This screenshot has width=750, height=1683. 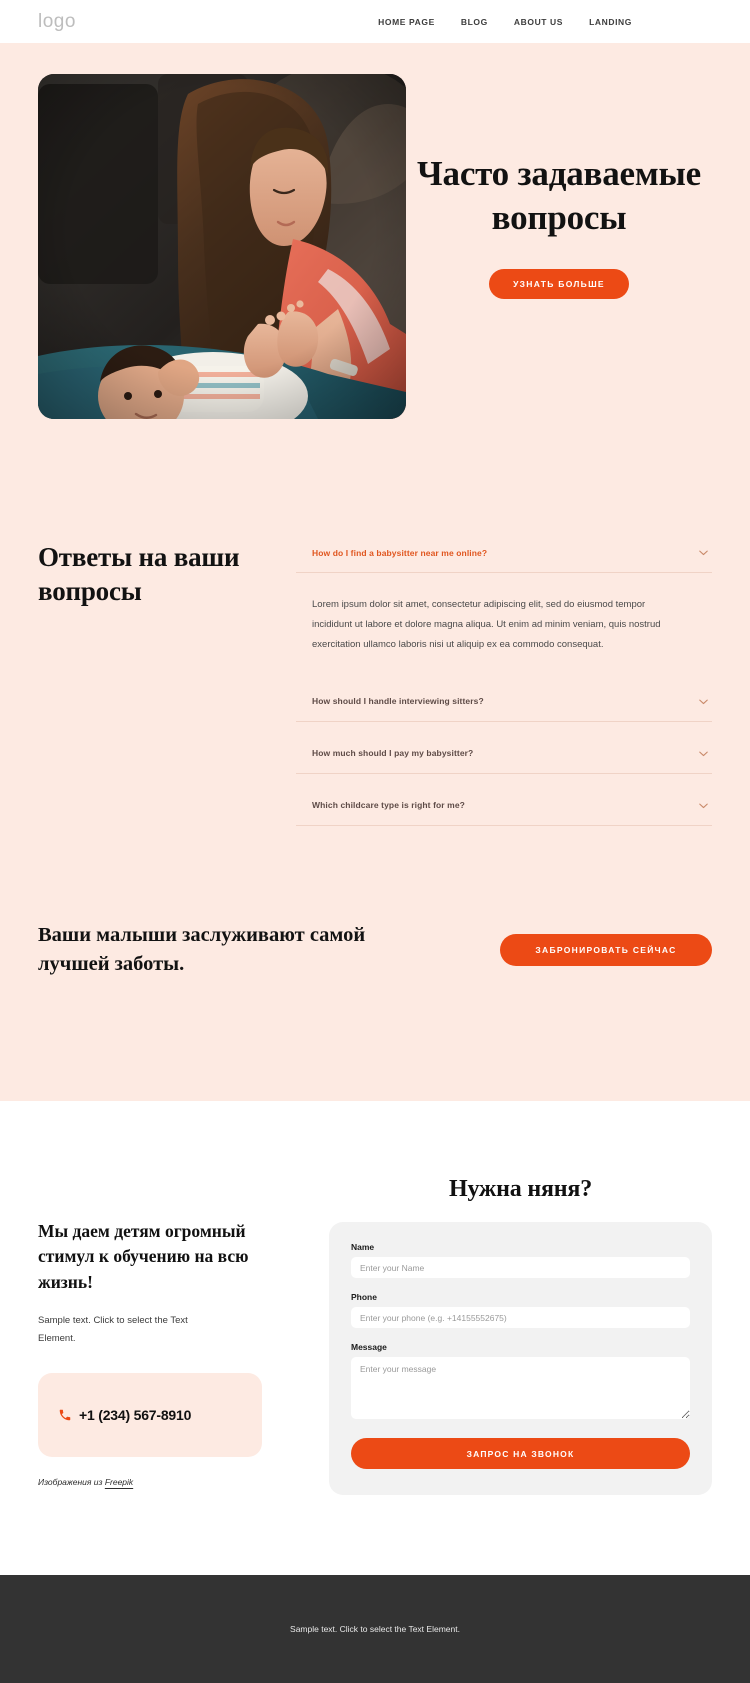 I want to click on faq-item-3: How much should I pay my babysitter?, so click(x=504, y=773).